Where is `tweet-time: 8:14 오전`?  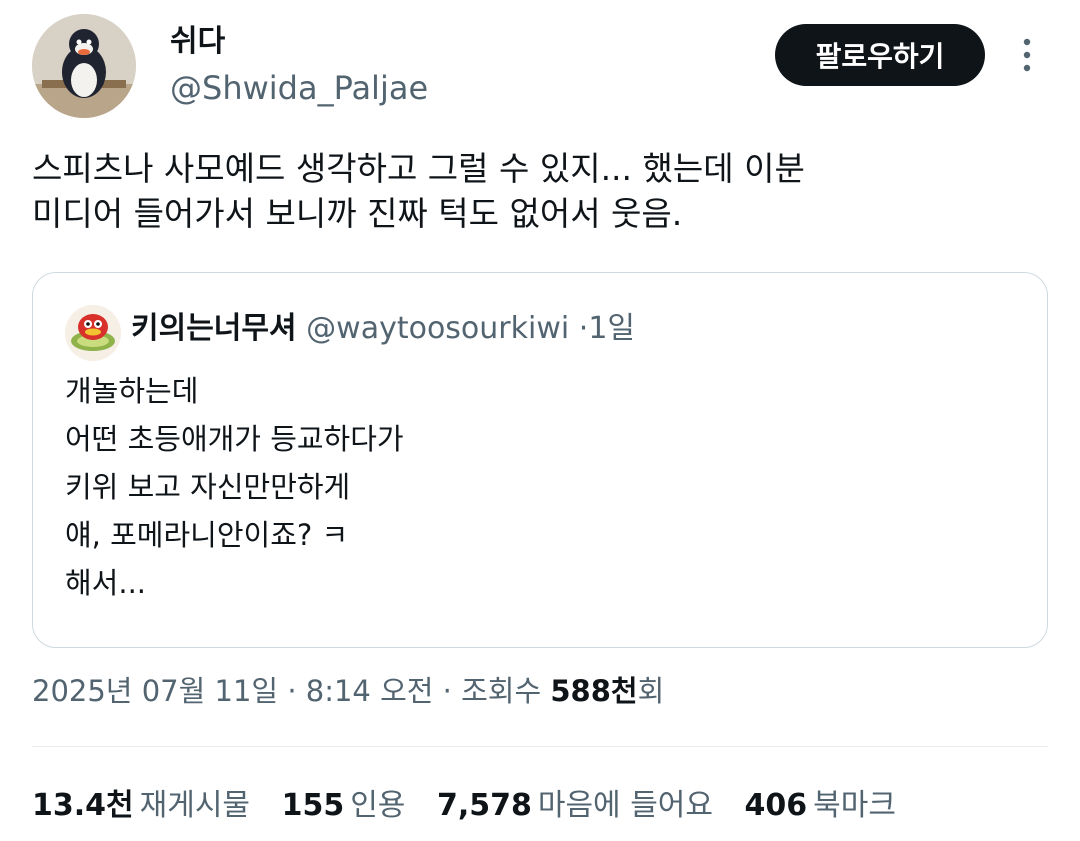
tweet-time: 8:14 오전 is located at coordinates (370, 691).